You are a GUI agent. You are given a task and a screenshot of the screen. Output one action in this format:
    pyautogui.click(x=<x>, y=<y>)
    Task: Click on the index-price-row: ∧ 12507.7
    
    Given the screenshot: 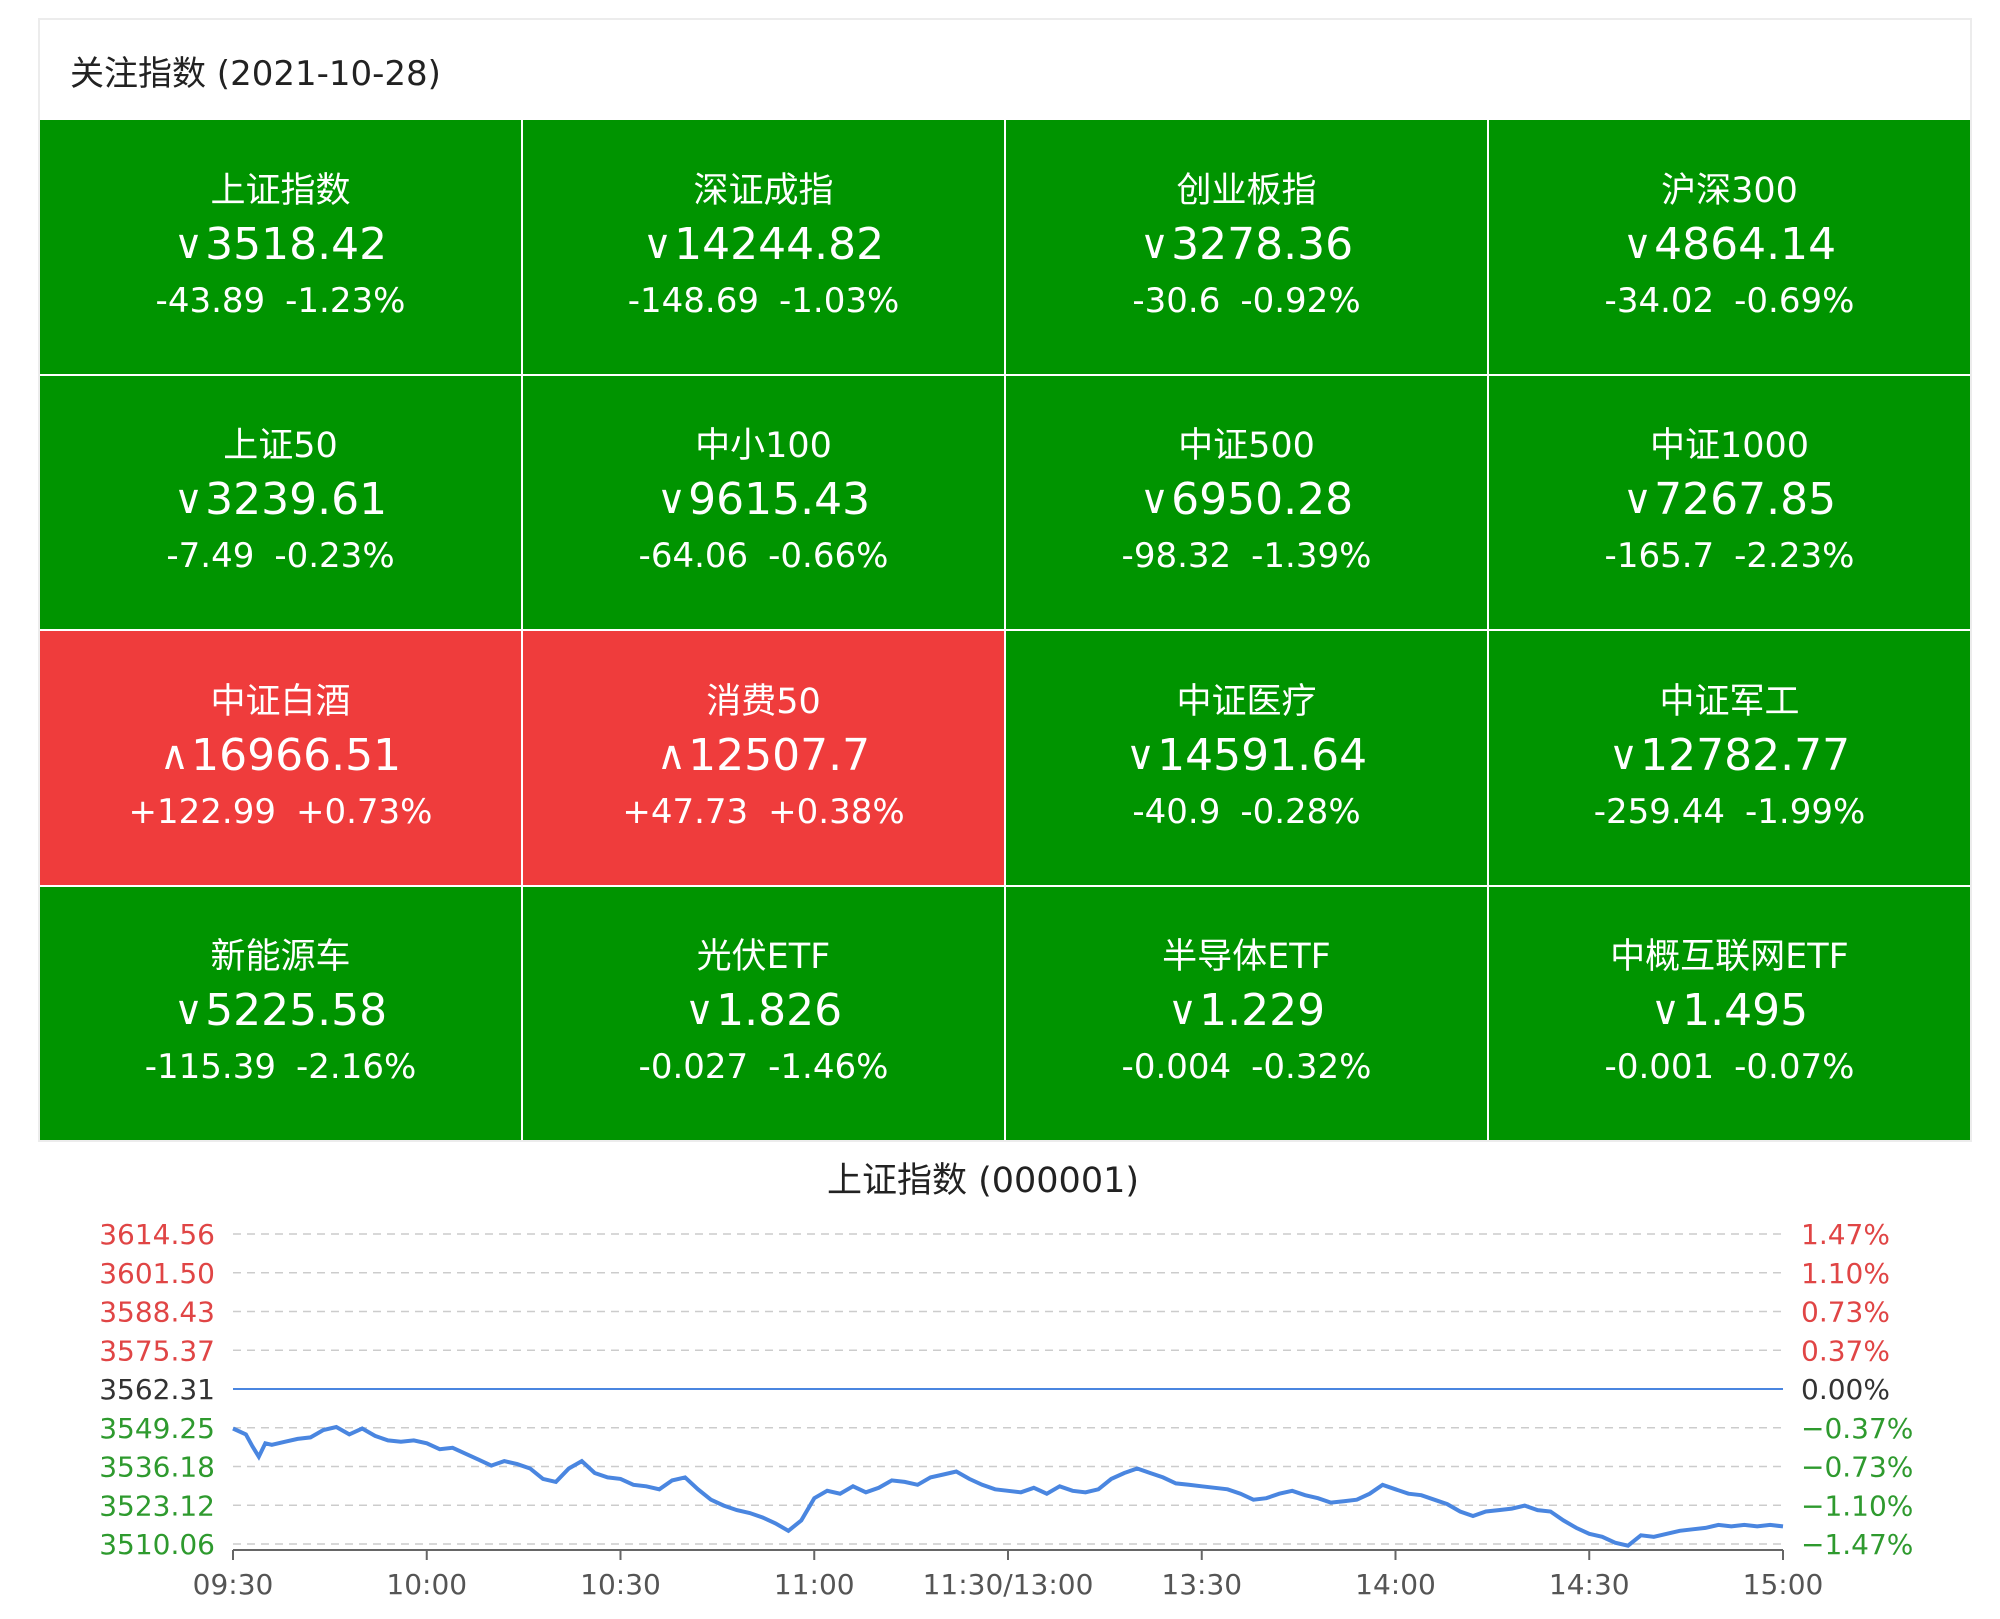 What is the action you would take?
    pyautogui.click(x=763, y=756)
    